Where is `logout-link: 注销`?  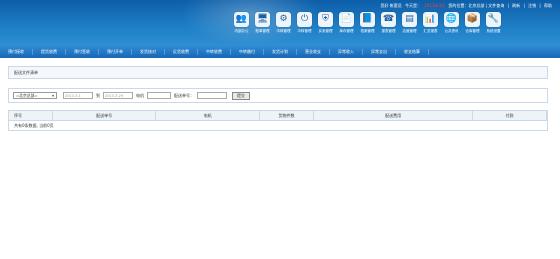 logout-link: 注销 is located at coordinates (532, 5).